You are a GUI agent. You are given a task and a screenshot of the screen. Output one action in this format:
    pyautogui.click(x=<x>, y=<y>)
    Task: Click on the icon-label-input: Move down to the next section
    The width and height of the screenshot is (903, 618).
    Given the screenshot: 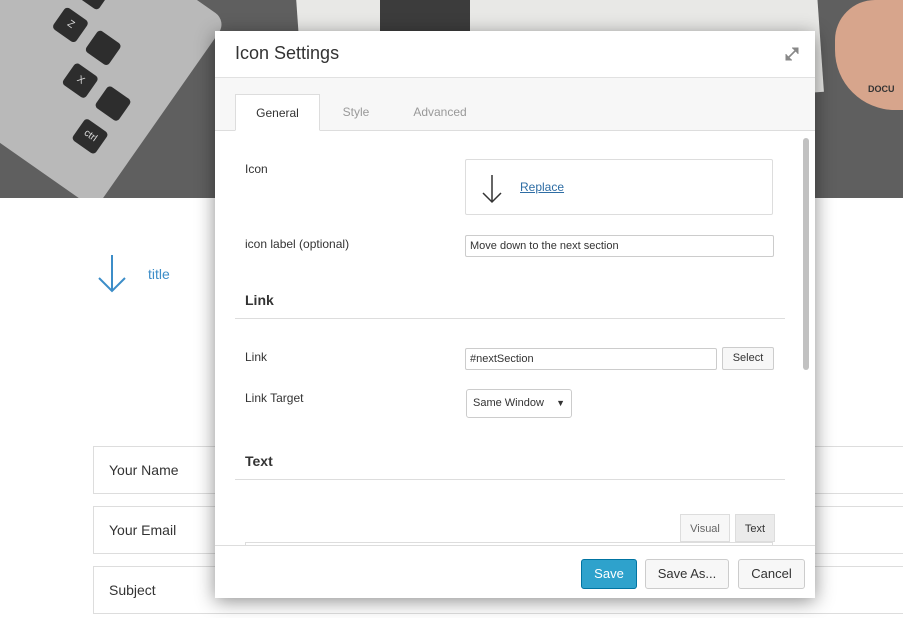 What is the action you would take?
    pyautogui.click(x=619, y=246)
    